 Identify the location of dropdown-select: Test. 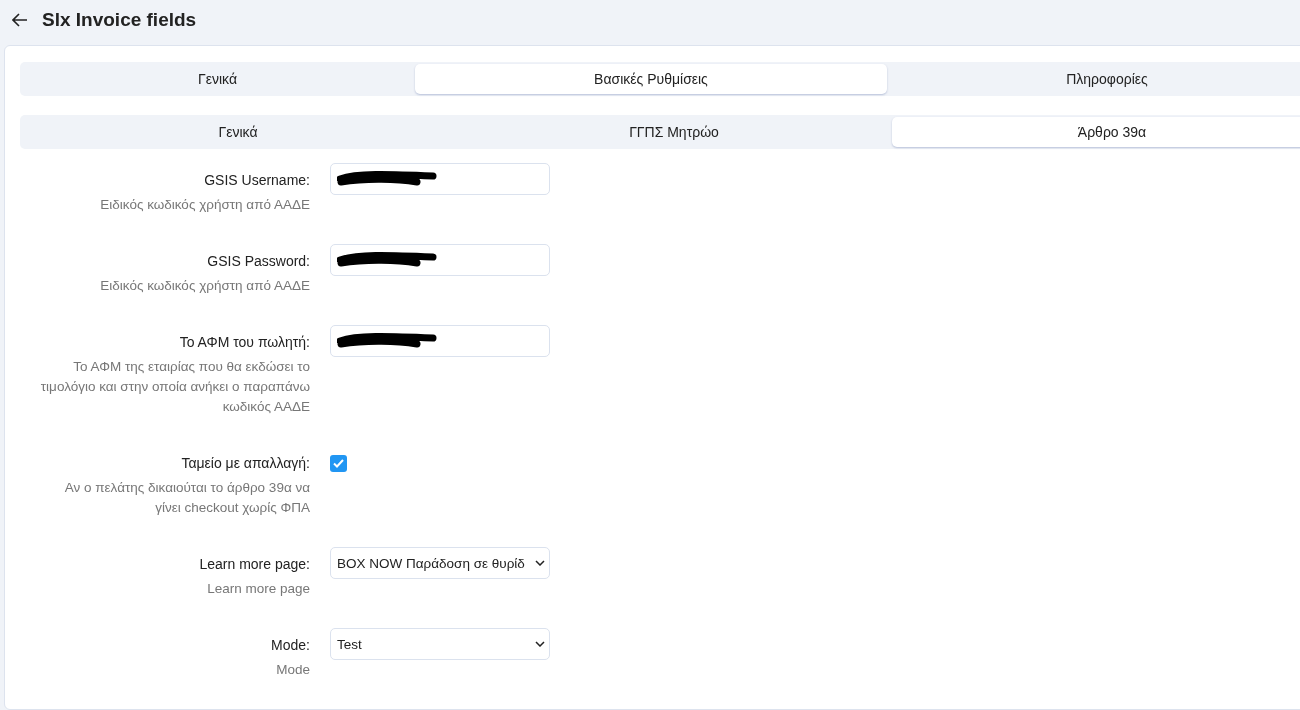
(440, 644).